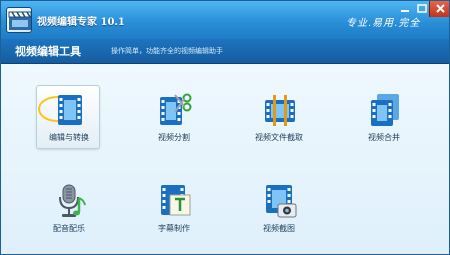 This screenshot has width=450, height=255. What do you see at coordinates (385, 110) in the screenshot?
I see `film-merge-icon` at bounding box center [385, 110].